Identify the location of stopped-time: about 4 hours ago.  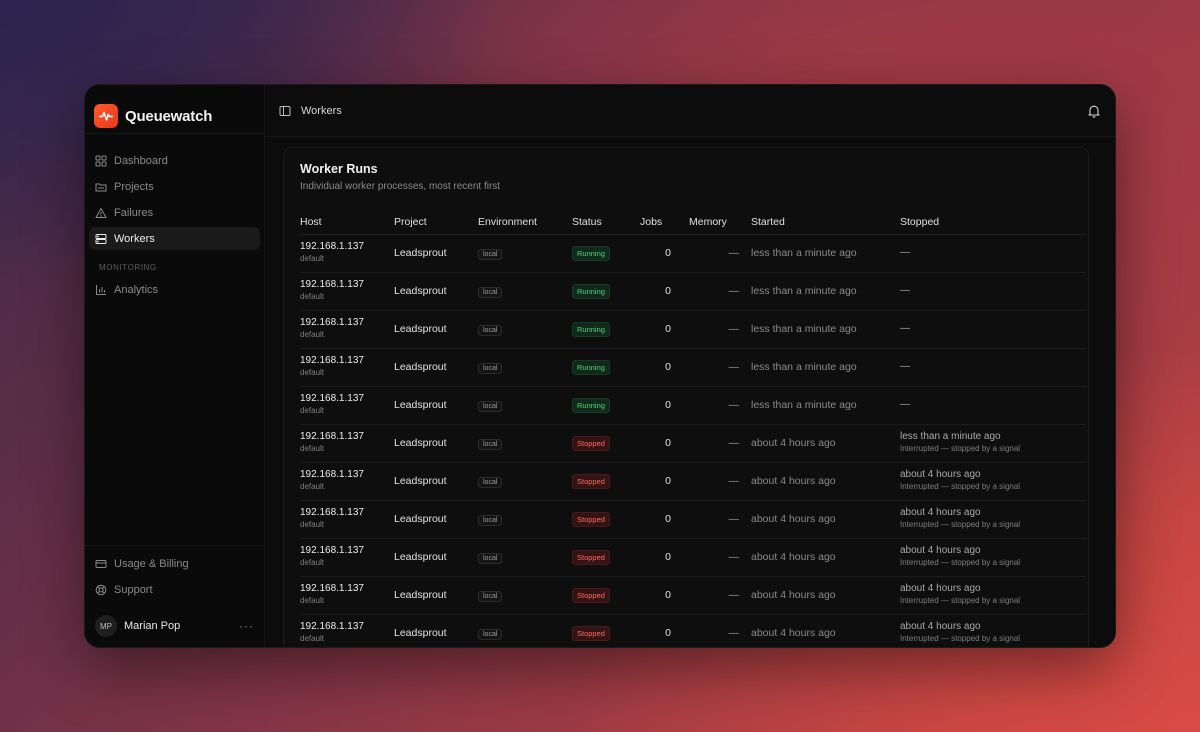
(940, 512).